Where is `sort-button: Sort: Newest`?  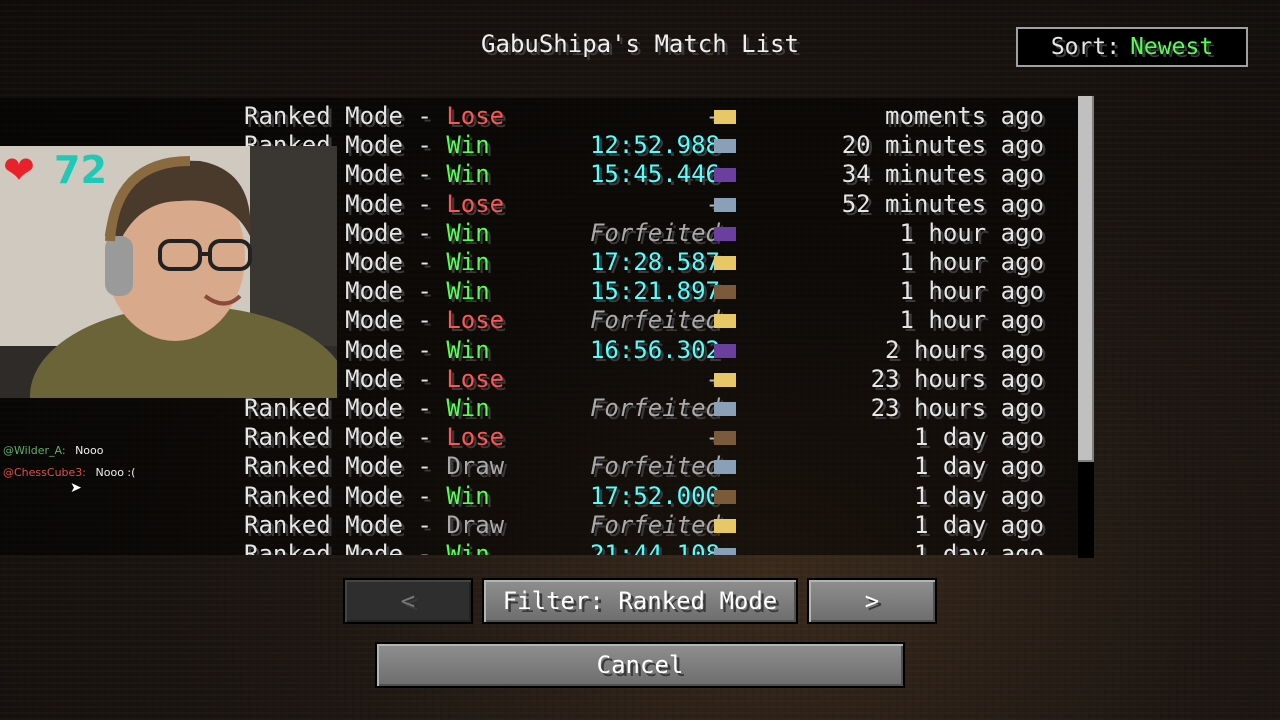 sort-button: Sort: Newest is located at coordinates (1132, 47).